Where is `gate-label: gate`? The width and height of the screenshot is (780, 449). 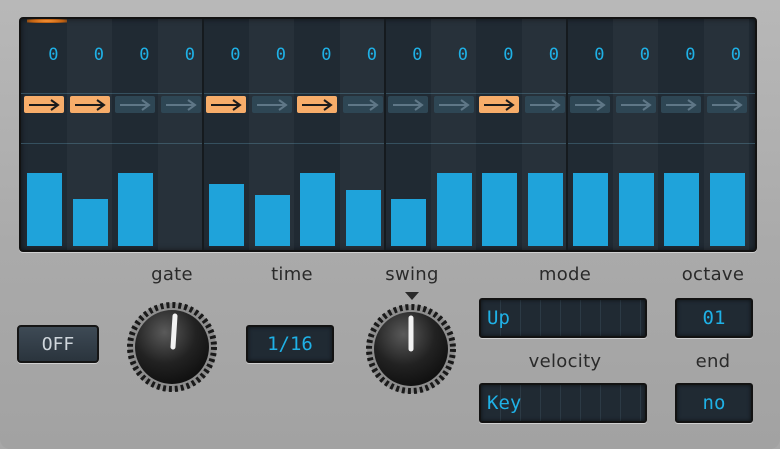 gate-label: gate is located at coordinates (172, 274).